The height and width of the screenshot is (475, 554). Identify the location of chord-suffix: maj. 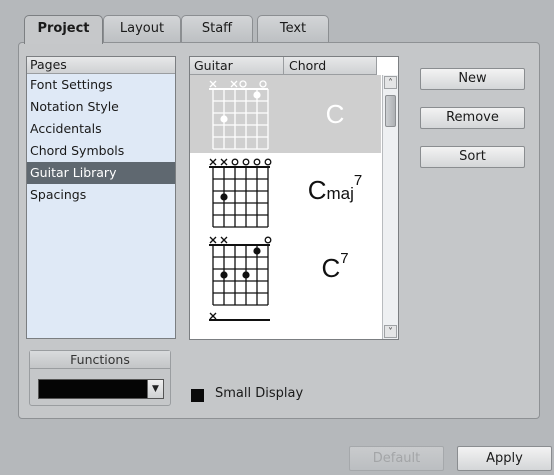
(340, 193).